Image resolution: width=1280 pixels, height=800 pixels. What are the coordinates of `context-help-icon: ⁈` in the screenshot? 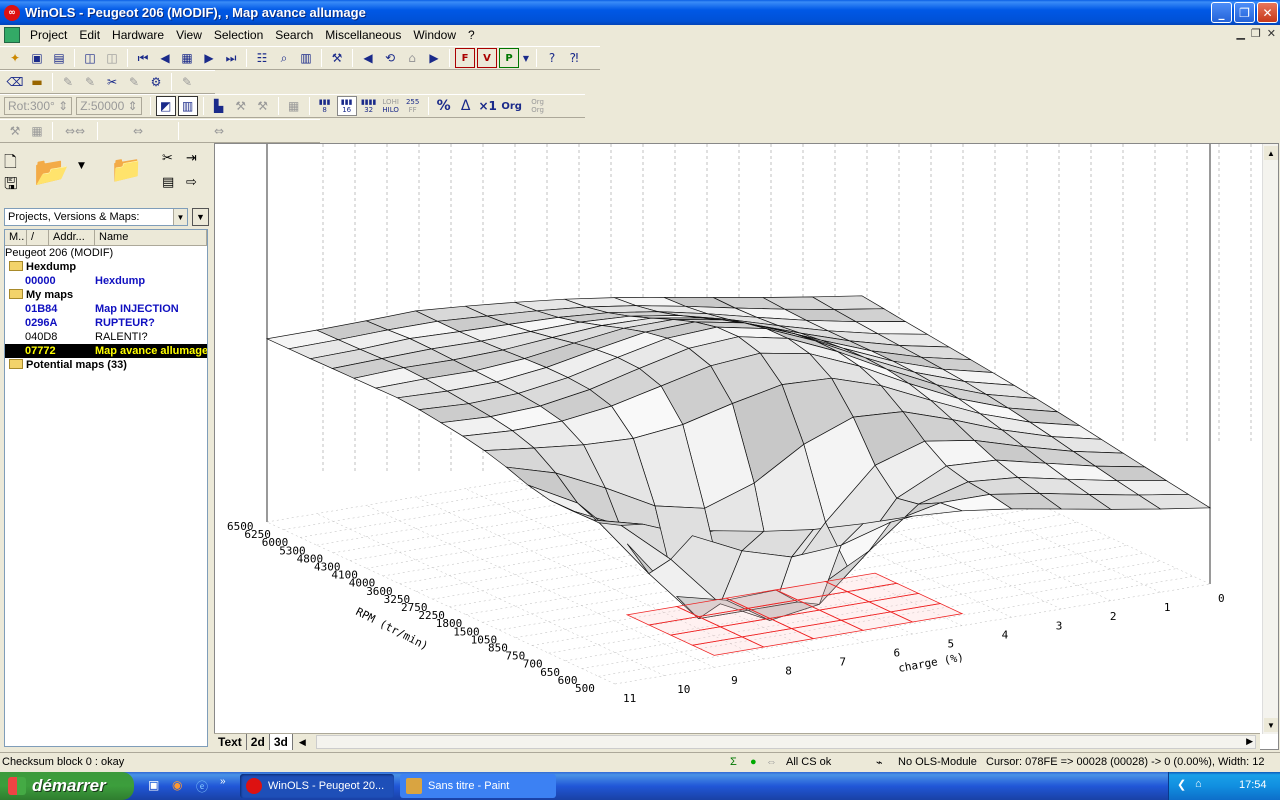 It's located at (574, 58).